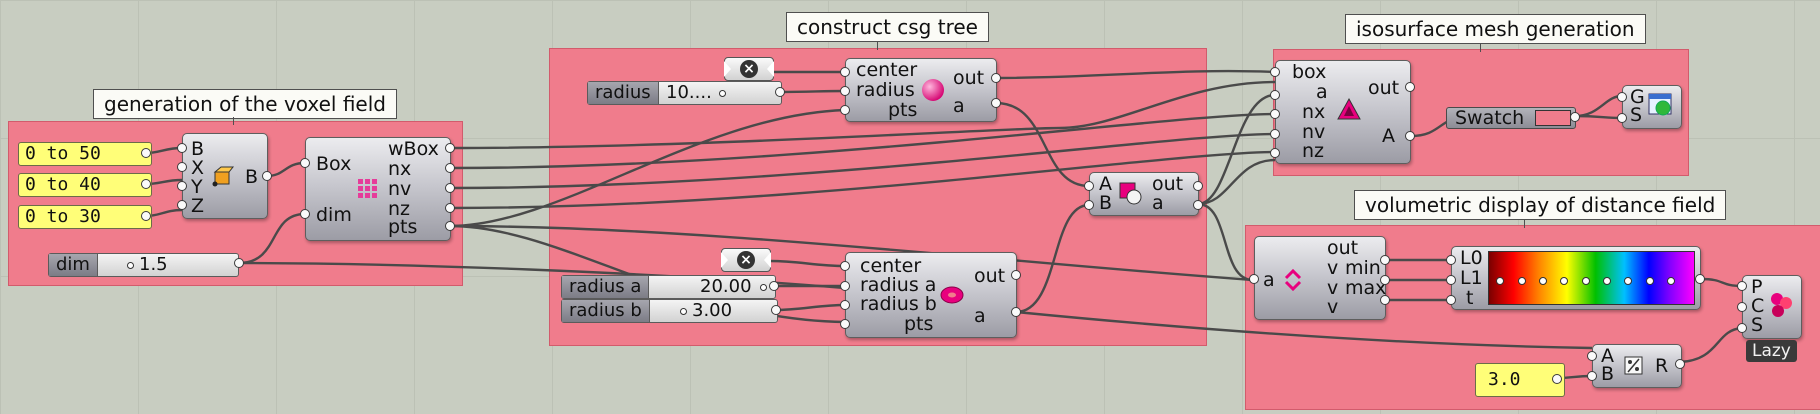 Image resolution: width=1820 pixels, height=414 pixels. What do you see at coordinates (749, 69) in the screenshot?
I see `empty-point-button-1: ×` at bounding box center [749, 69].